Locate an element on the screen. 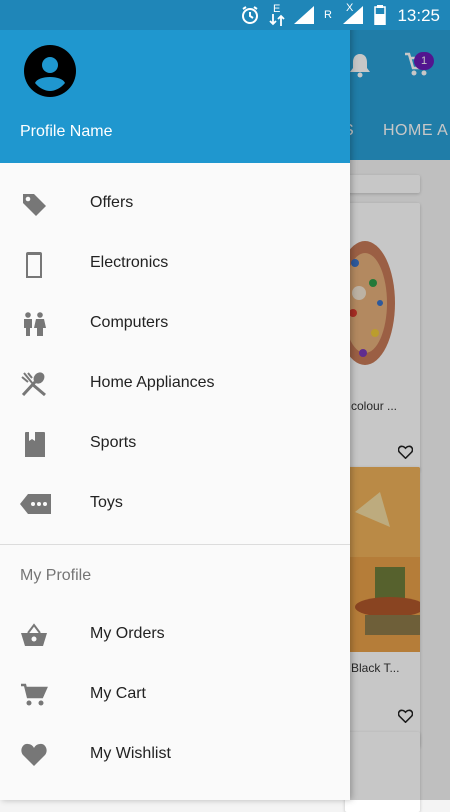  menu-item-my-cart: My Cart is located at coordinates (175, 695).